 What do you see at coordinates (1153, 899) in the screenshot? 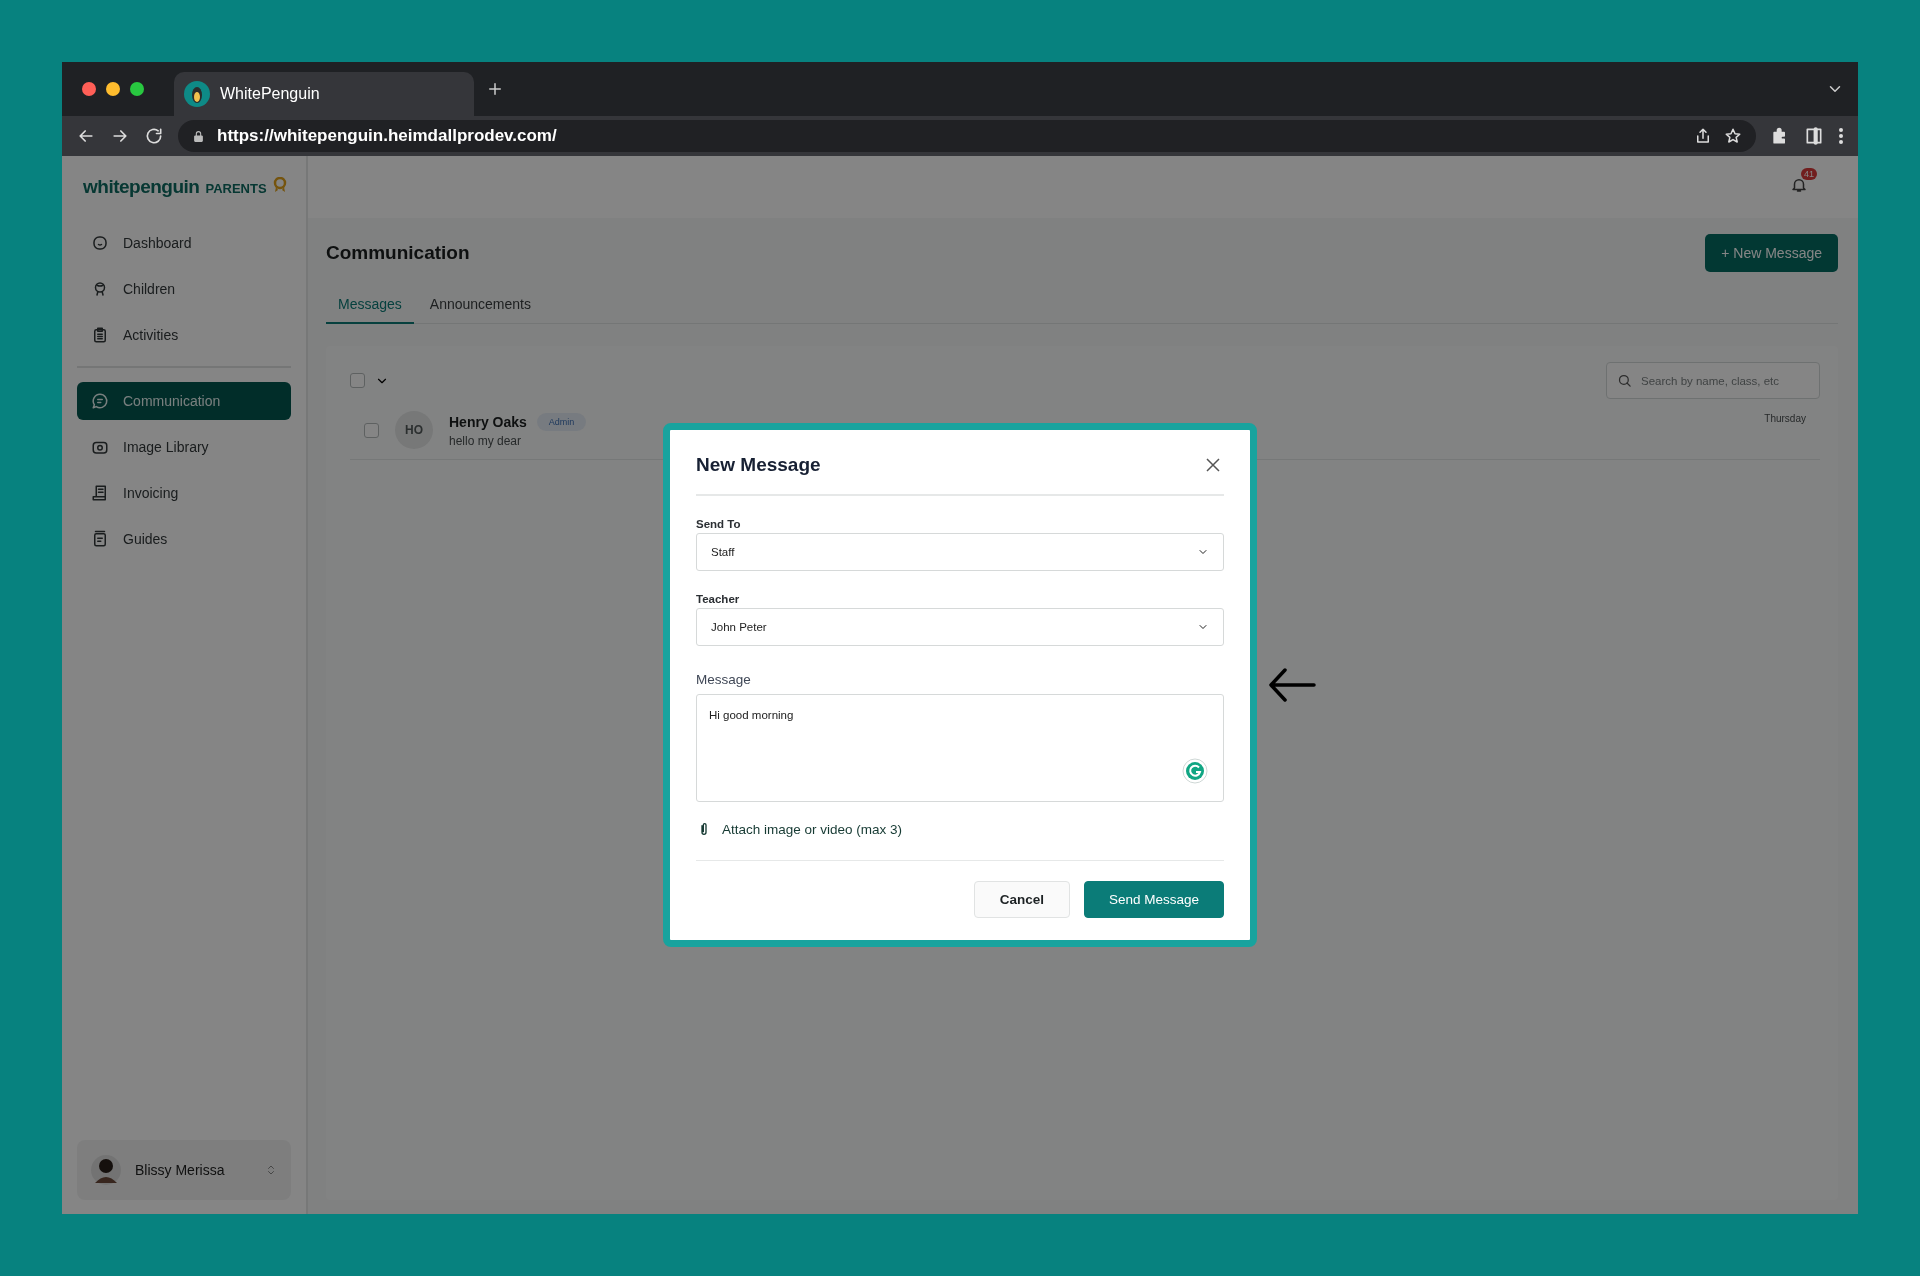
I see `send-button: Send Message` at bounding box center [1153, 899].